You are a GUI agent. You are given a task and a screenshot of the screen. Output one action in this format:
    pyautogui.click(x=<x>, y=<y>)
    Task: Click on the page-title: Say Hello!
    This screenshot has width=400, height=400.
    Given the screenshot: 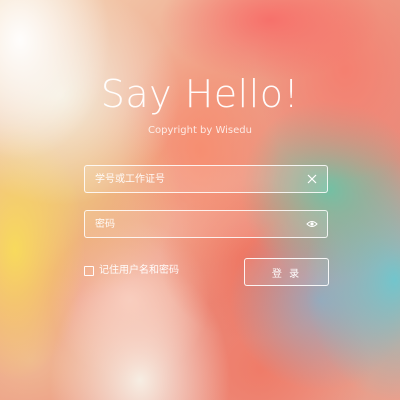 What is the action you would take?
    pyautogui.click(x=200, y=94)
    